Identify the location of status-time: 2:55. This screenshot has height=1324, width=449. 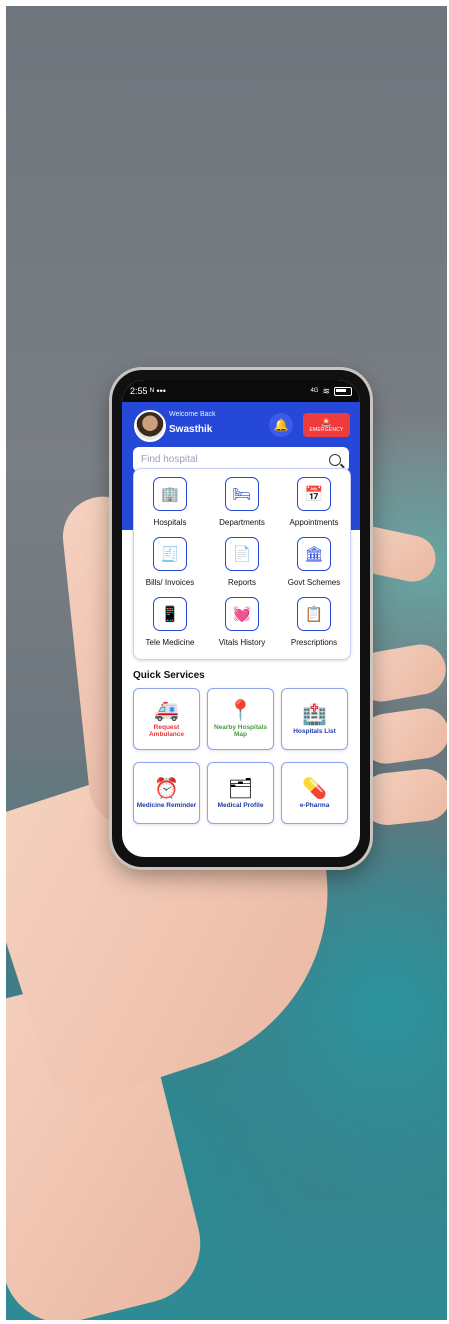
(139, 391).